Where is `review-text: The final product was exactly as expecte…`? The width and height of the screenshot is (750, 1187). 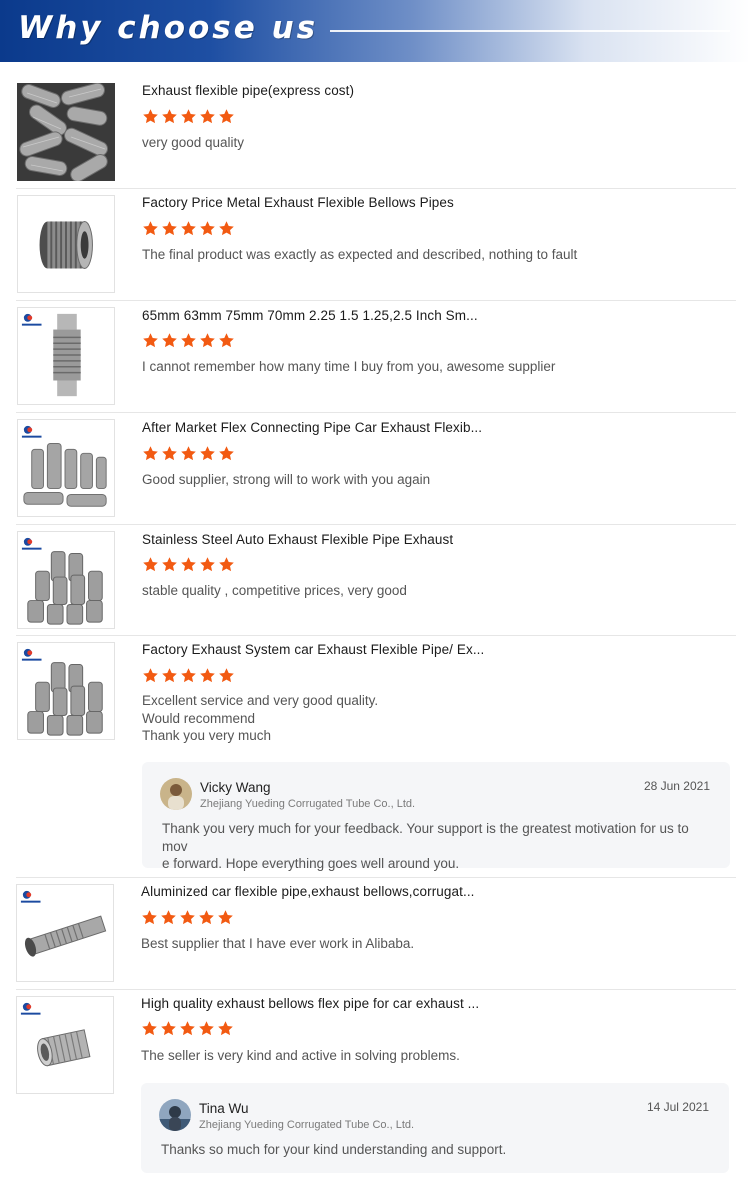
review-text: The final product was exactly as expecte… is located at coordinates (359, 255).